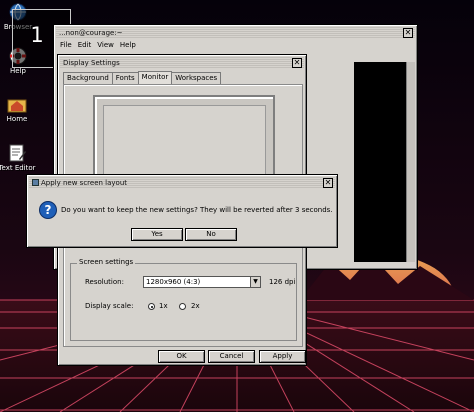  I want to click on resolution-dropdown: 1280x960 (4:3) ▼, so click(202, 282).